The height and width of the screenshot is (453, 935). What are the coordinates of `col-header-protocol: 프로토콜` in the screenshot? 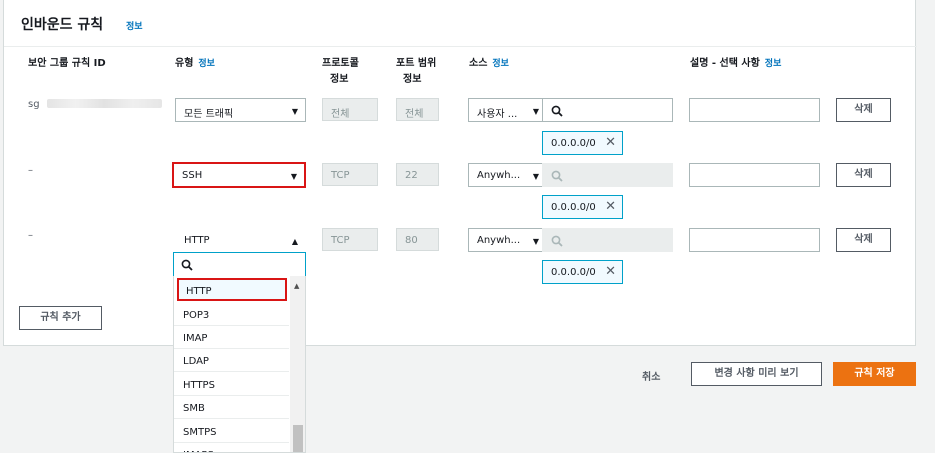 It's located at (340, 63).